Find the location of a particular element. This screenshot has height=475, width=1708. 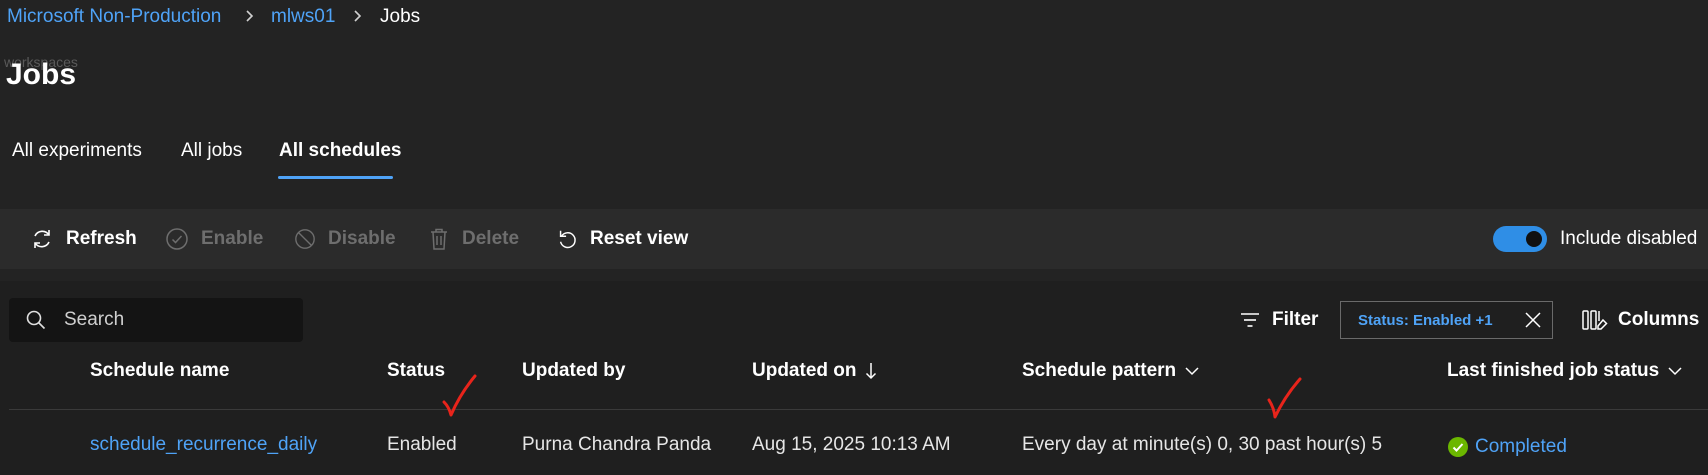

breadcrumb-item-current: Jobs is located at coordinates (400, 16).